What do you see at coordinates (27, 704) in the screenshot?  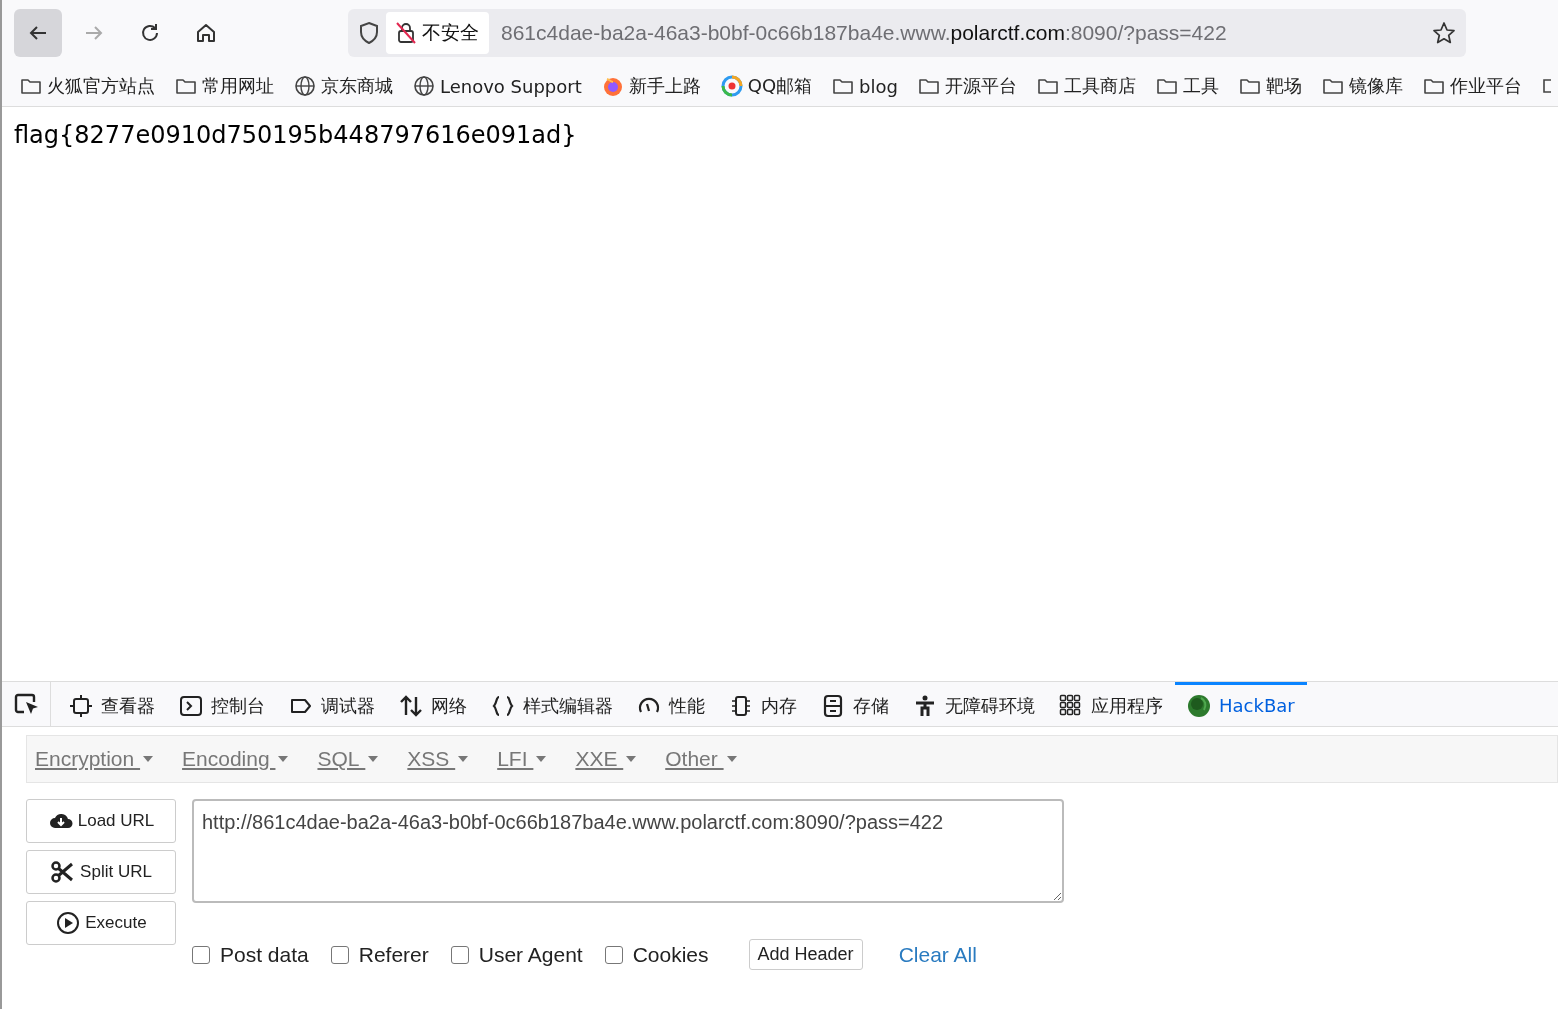 I see `cursor-in-box-icon` at bounding box center [27, 704].